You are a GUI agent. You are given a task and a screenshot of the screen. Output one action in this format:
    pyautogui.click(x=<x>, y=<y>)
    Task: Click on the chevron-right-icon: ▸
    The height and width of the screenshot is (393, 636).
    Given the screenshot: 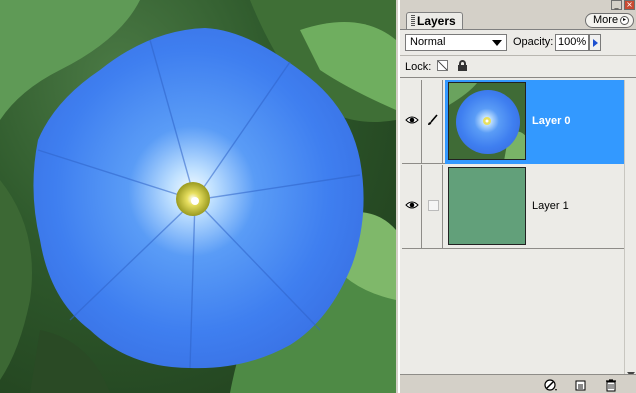 What is the action you would take?
    pyautogui.click(x=624, y=20)
    